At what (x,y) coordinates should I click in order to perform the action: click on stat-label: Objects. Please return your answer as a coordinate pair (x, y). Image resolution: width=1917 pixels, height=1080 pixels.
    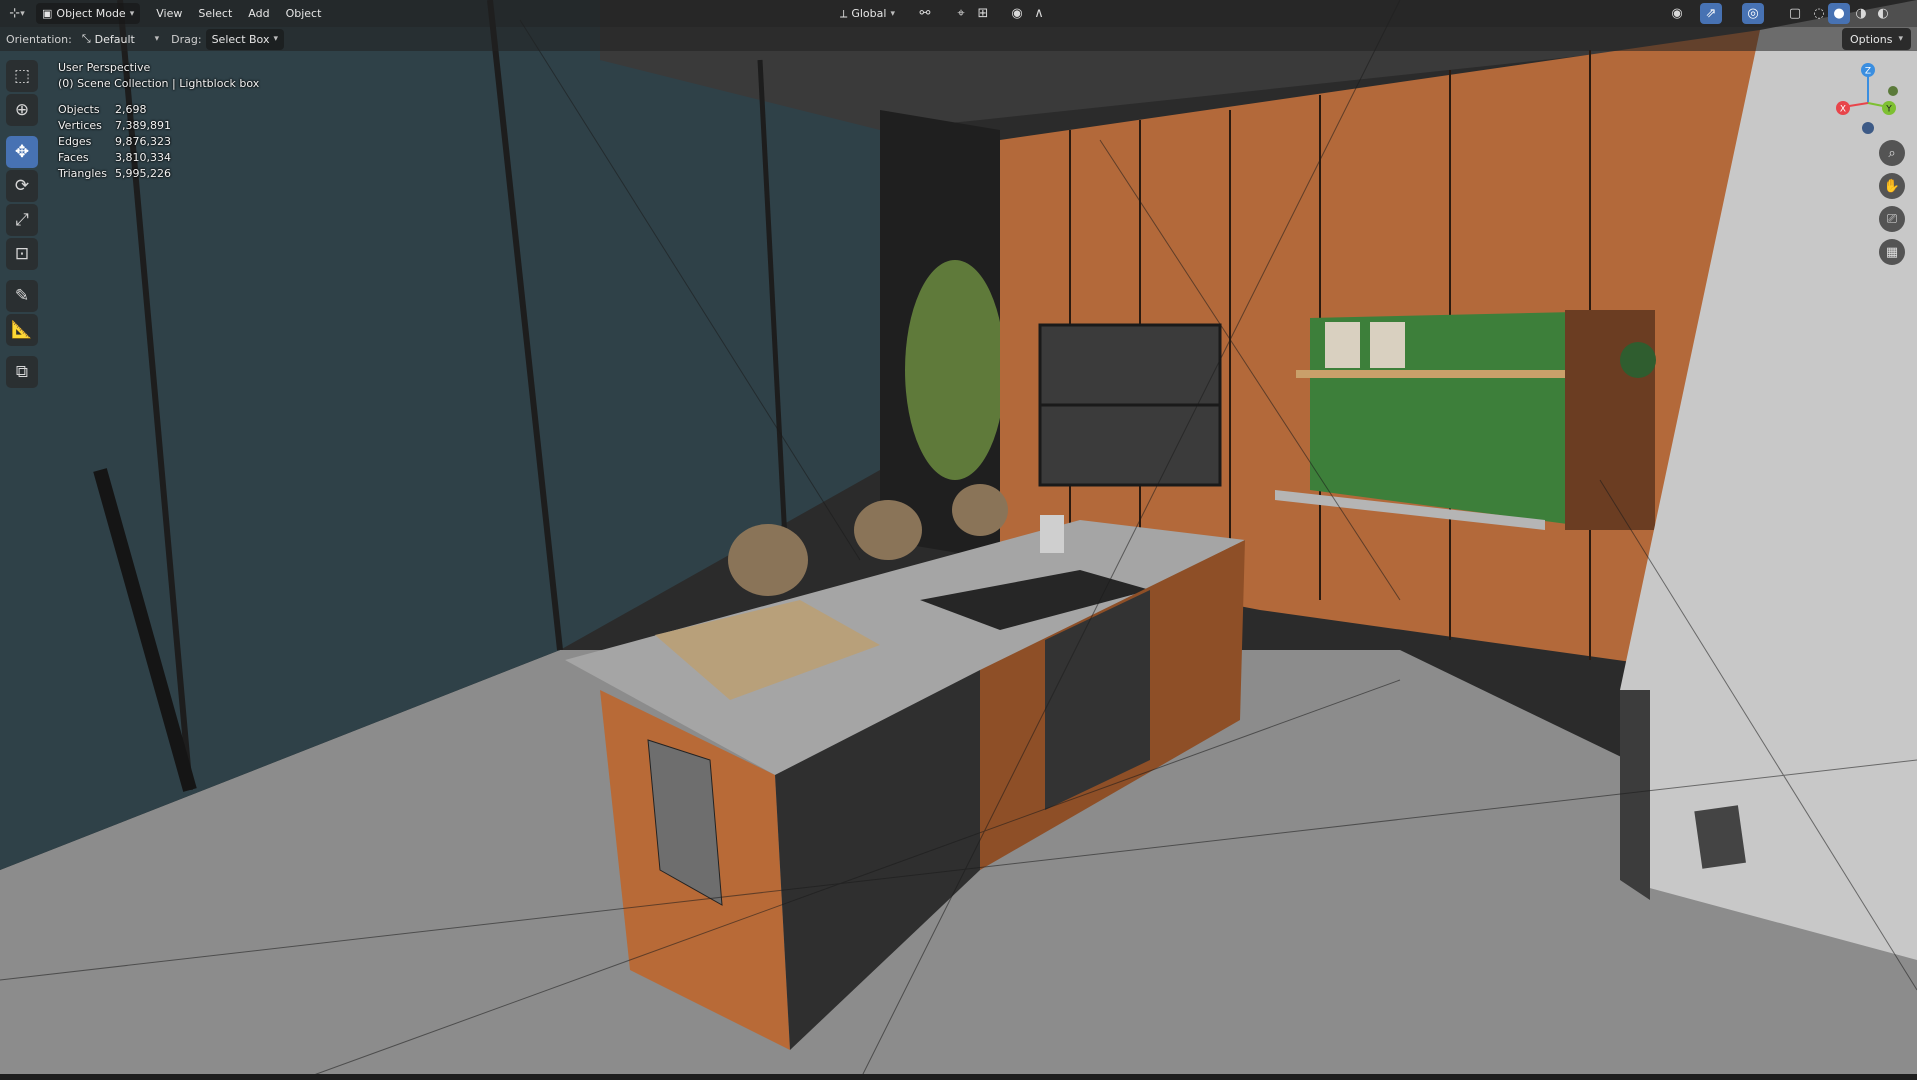
    Looking at the image, I should click on (79, 109).